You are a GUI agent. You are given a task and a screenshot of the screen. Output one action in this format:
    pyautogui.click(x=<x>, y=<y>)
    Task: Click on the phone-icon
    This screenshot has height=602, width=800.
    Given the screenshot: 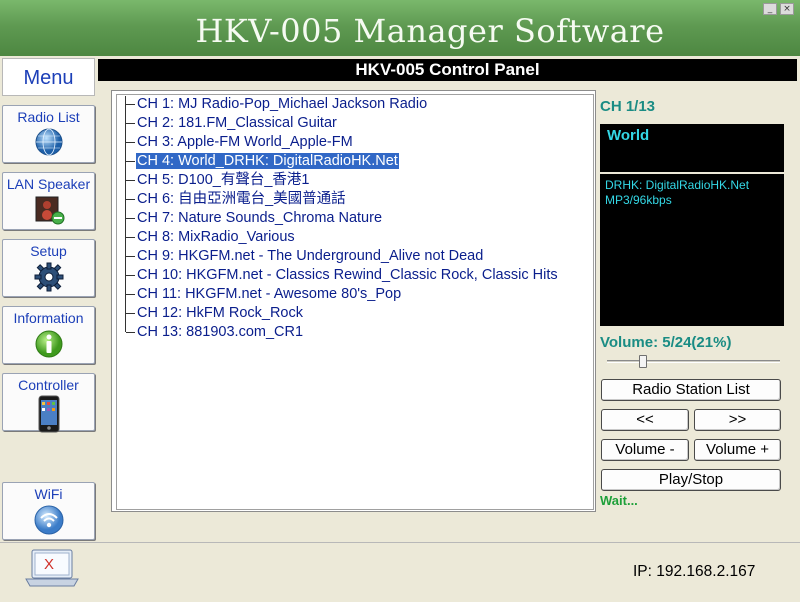 What is the action you would take?
    pyautogui.click(x=48, y=414)
    